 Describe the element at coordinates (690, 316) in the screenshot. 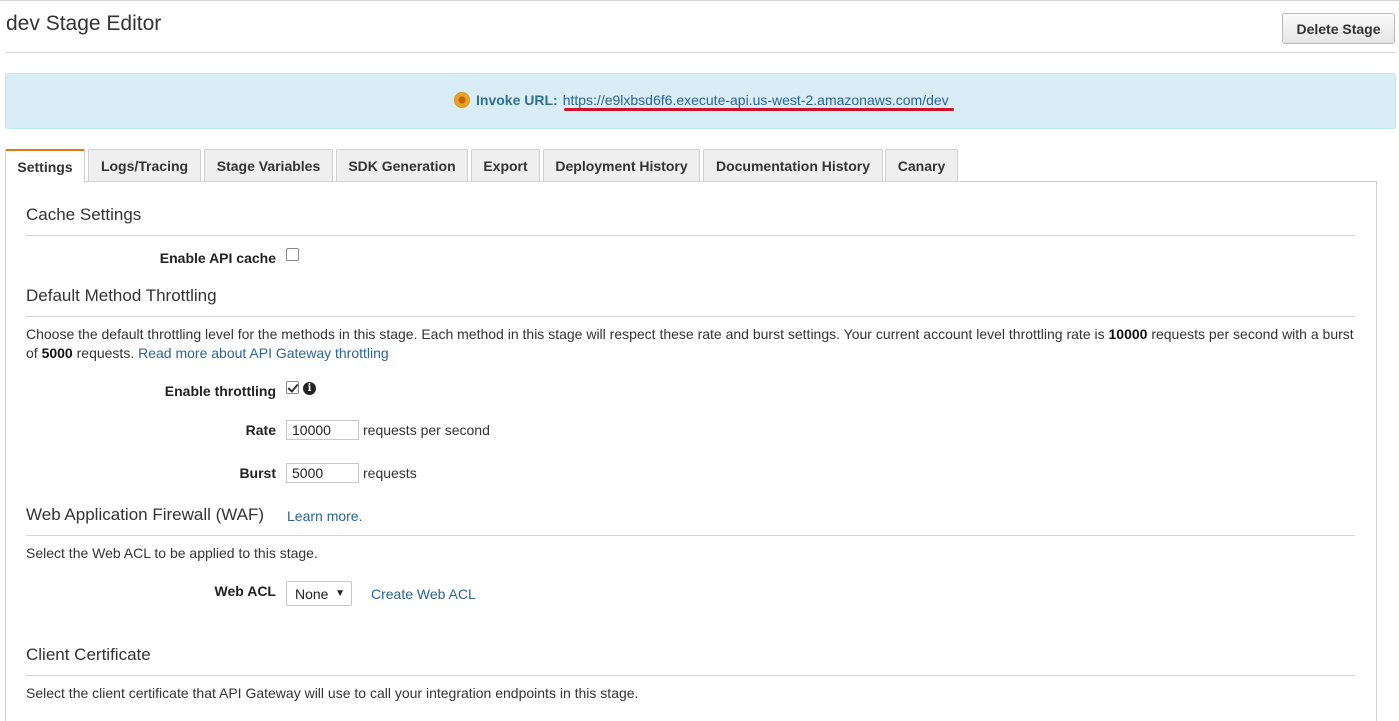

I see `throttling-divider` at that location.